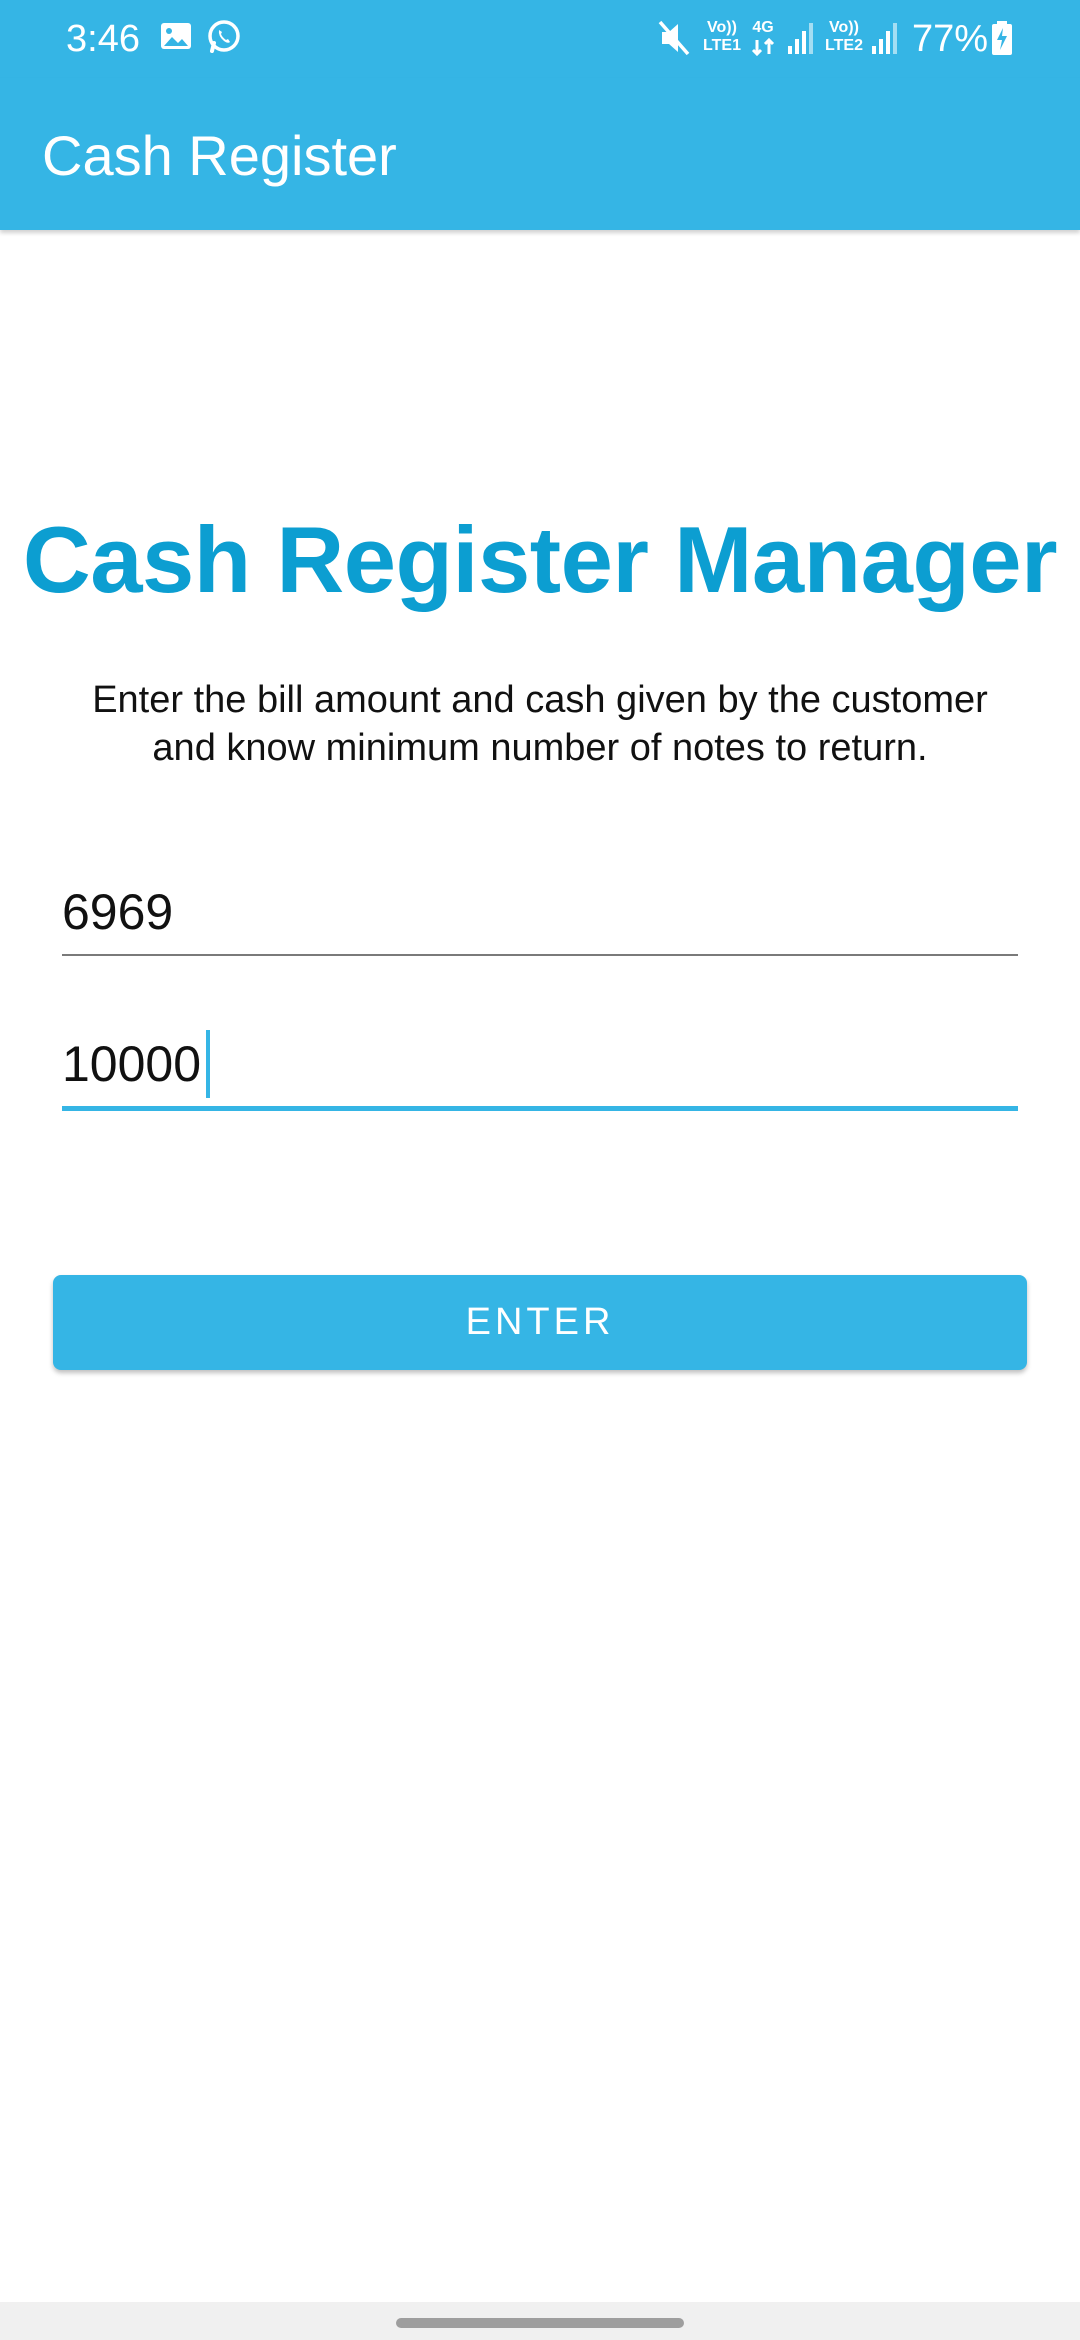 The image size is (1080, 2340). I want to click on status-bar: 3:46 Vo)) LTE1 4G Vo)) LTE2 77%, so click(540, 39).